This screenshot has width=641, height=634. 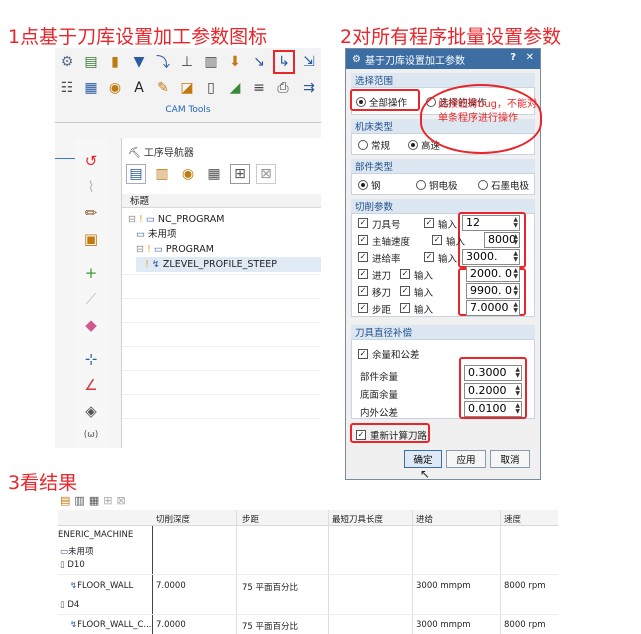 What do you see at coordinates (163, 62) in the screenshot?
I see `insert-icon: ⤵` at bounding box center [163, 62].